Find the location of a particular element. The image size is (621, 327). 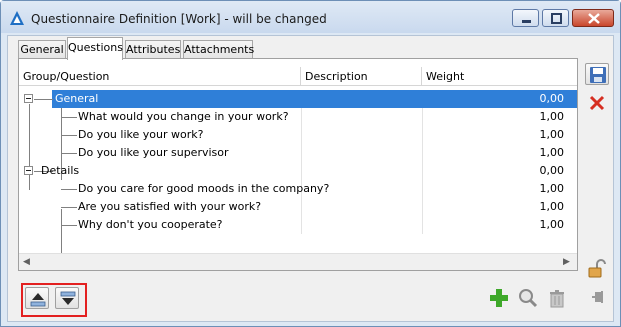

save-button is located at coordinates (597, 74).